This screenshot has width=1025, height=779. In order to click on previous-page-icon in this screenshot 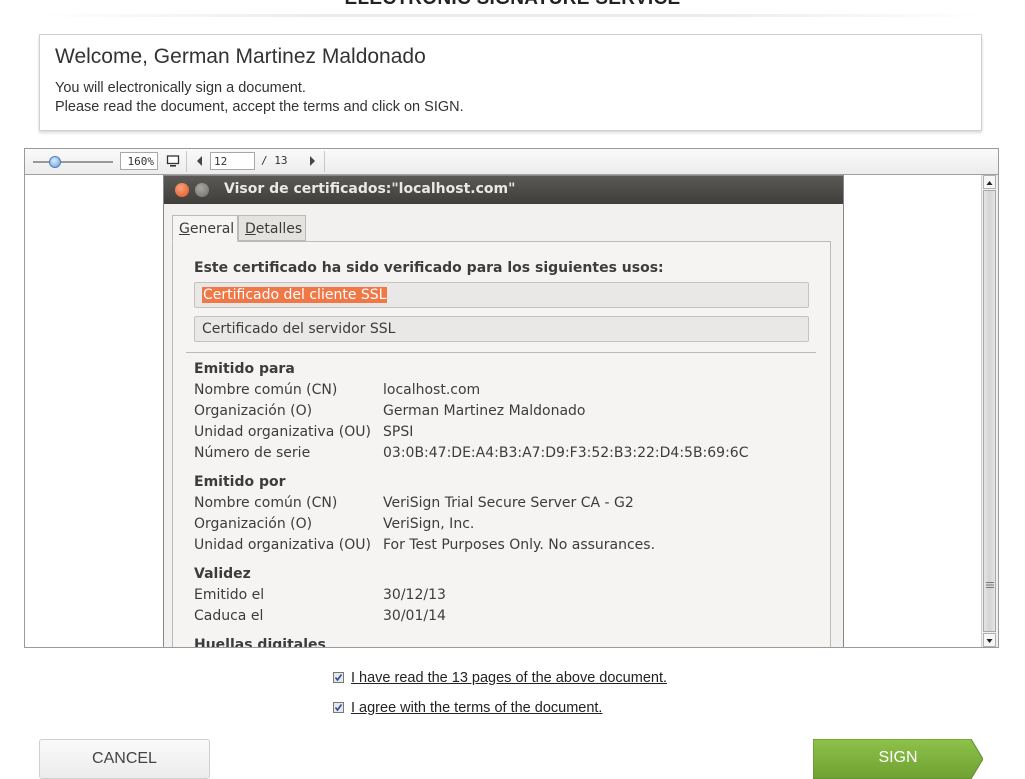, I will do `click(200, 161)`.